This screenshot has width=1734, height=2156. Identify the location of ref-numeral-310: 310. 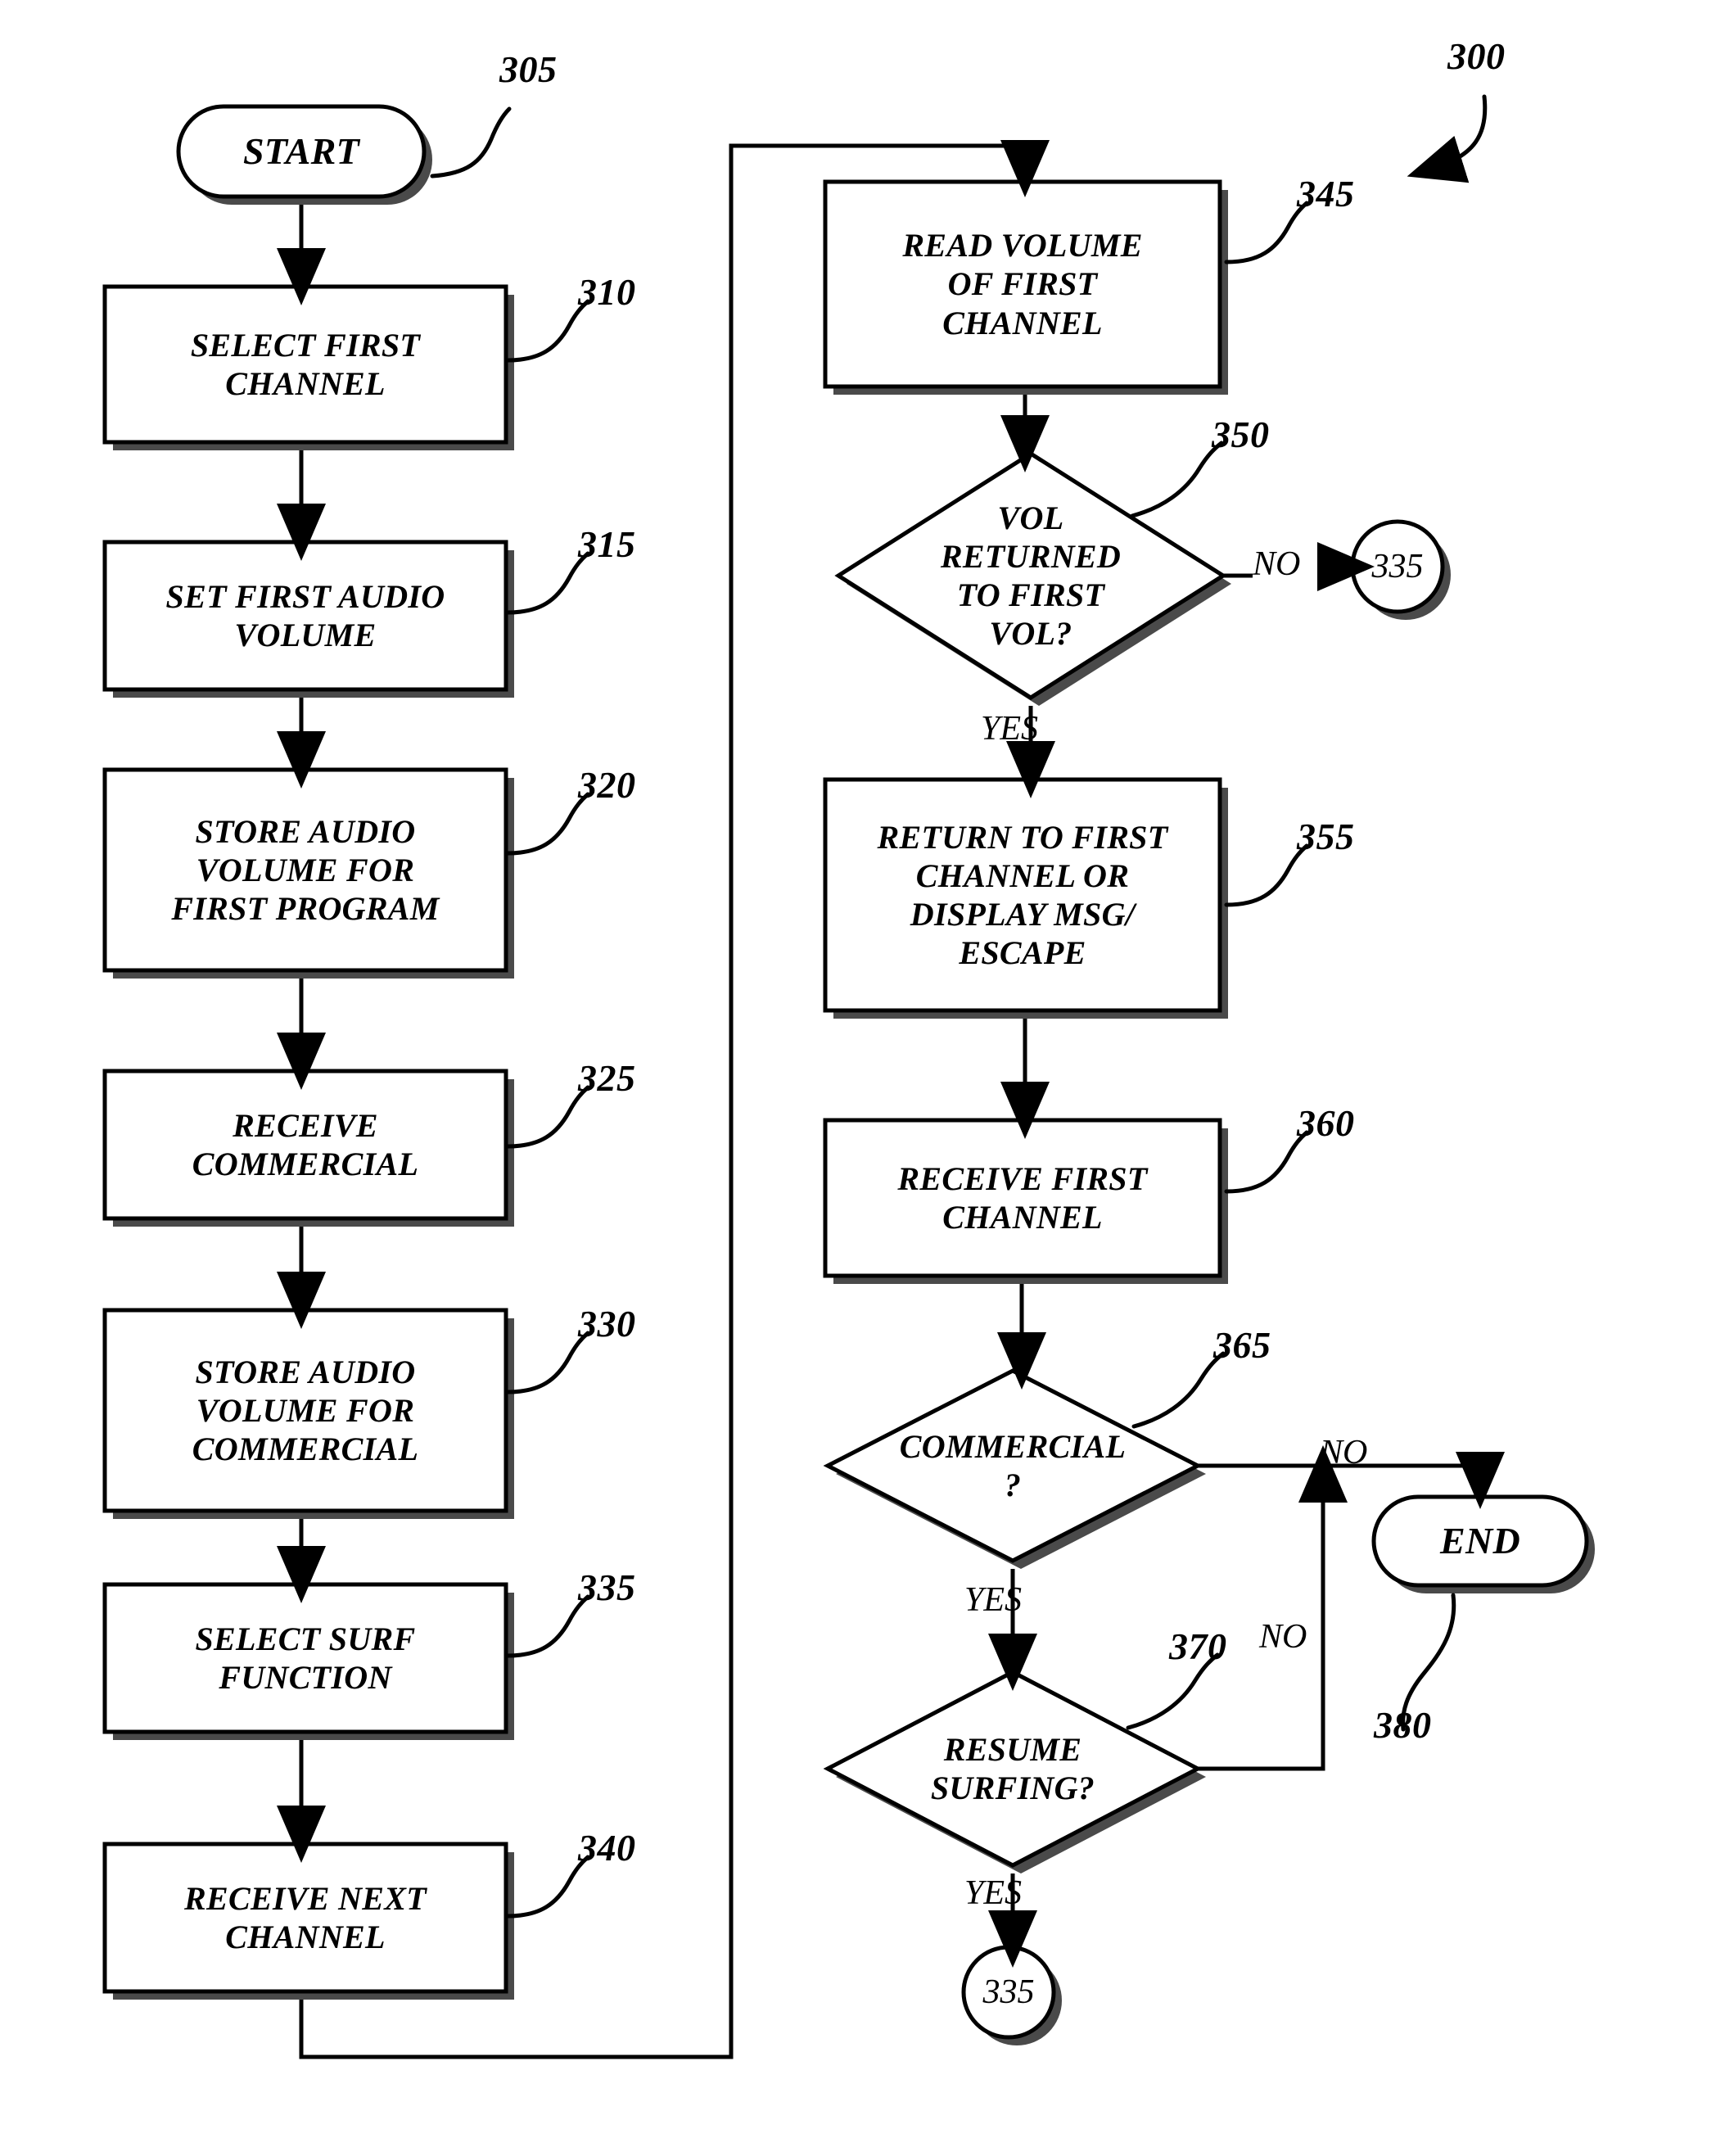
(607, 292).